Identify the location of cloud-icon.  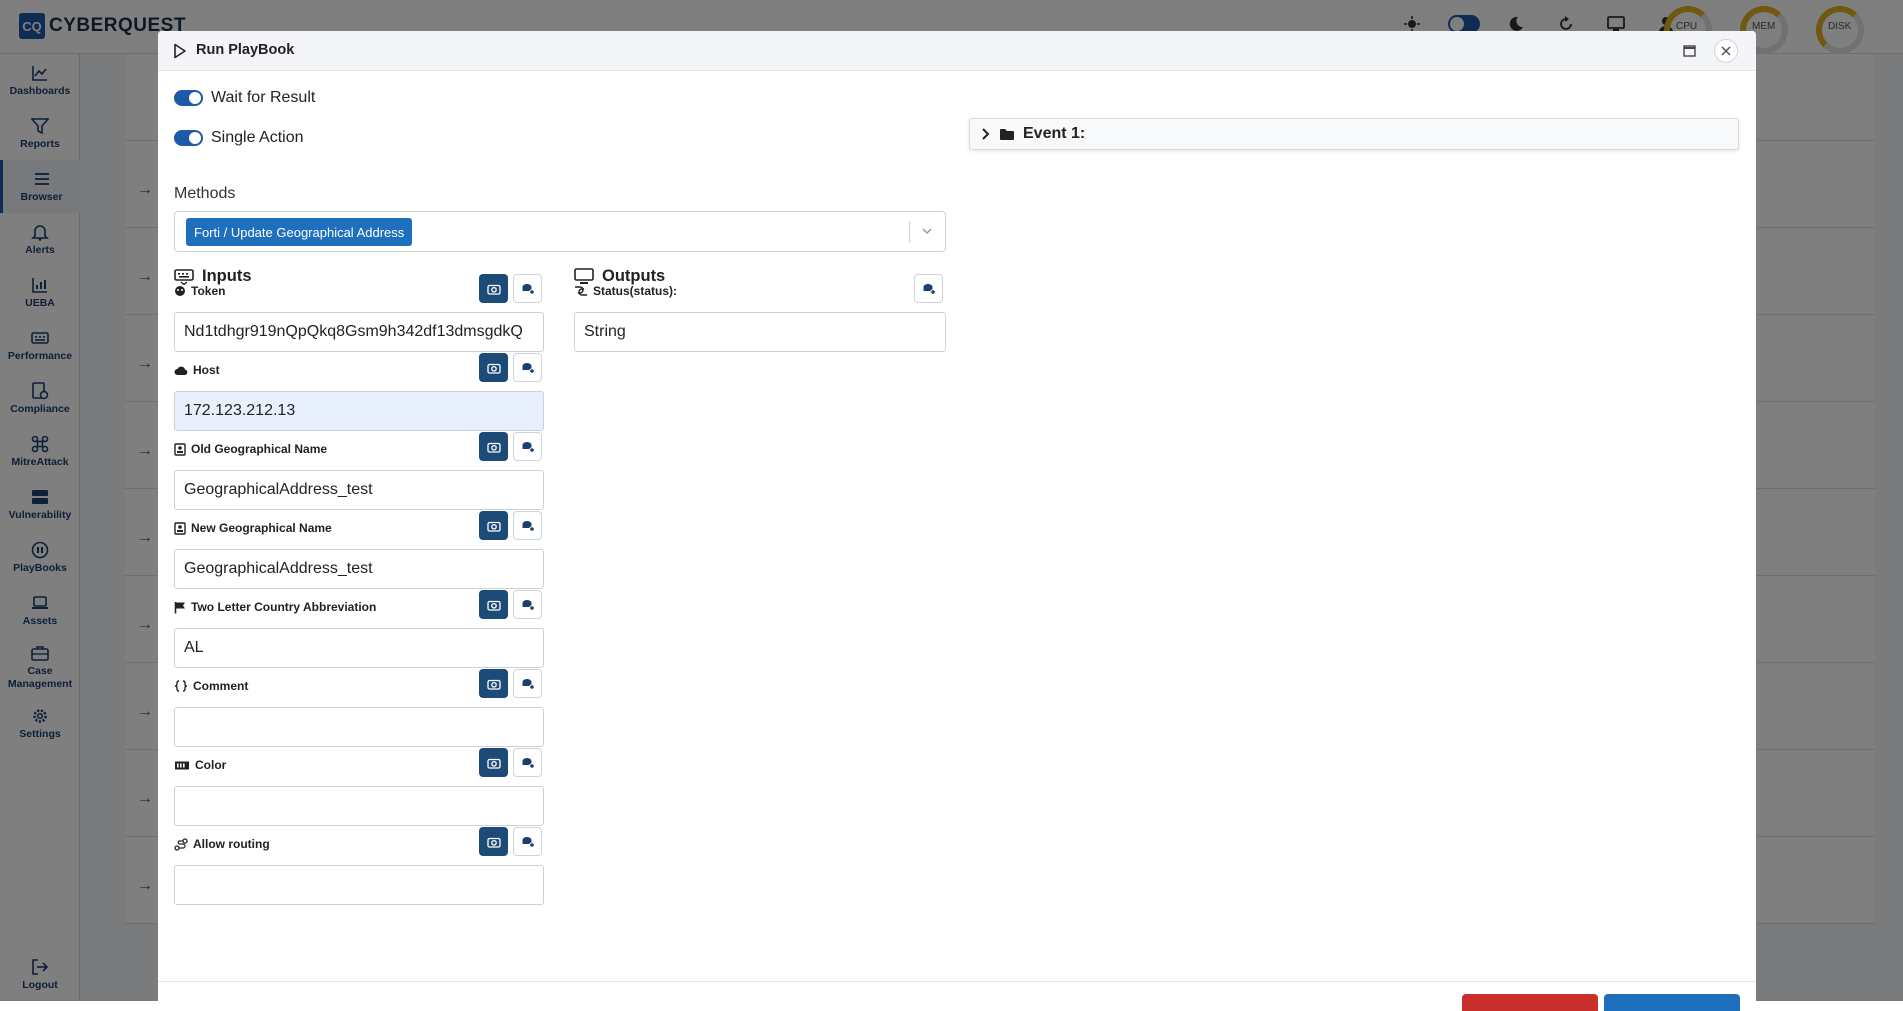
(181, 370).